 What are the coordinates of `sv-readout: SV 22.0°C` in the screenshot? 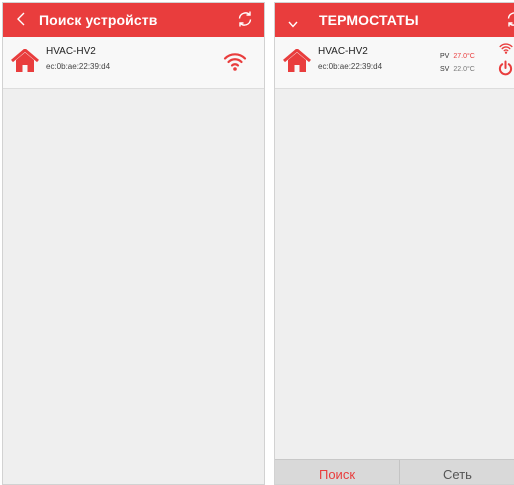 It's located at (457, 69).